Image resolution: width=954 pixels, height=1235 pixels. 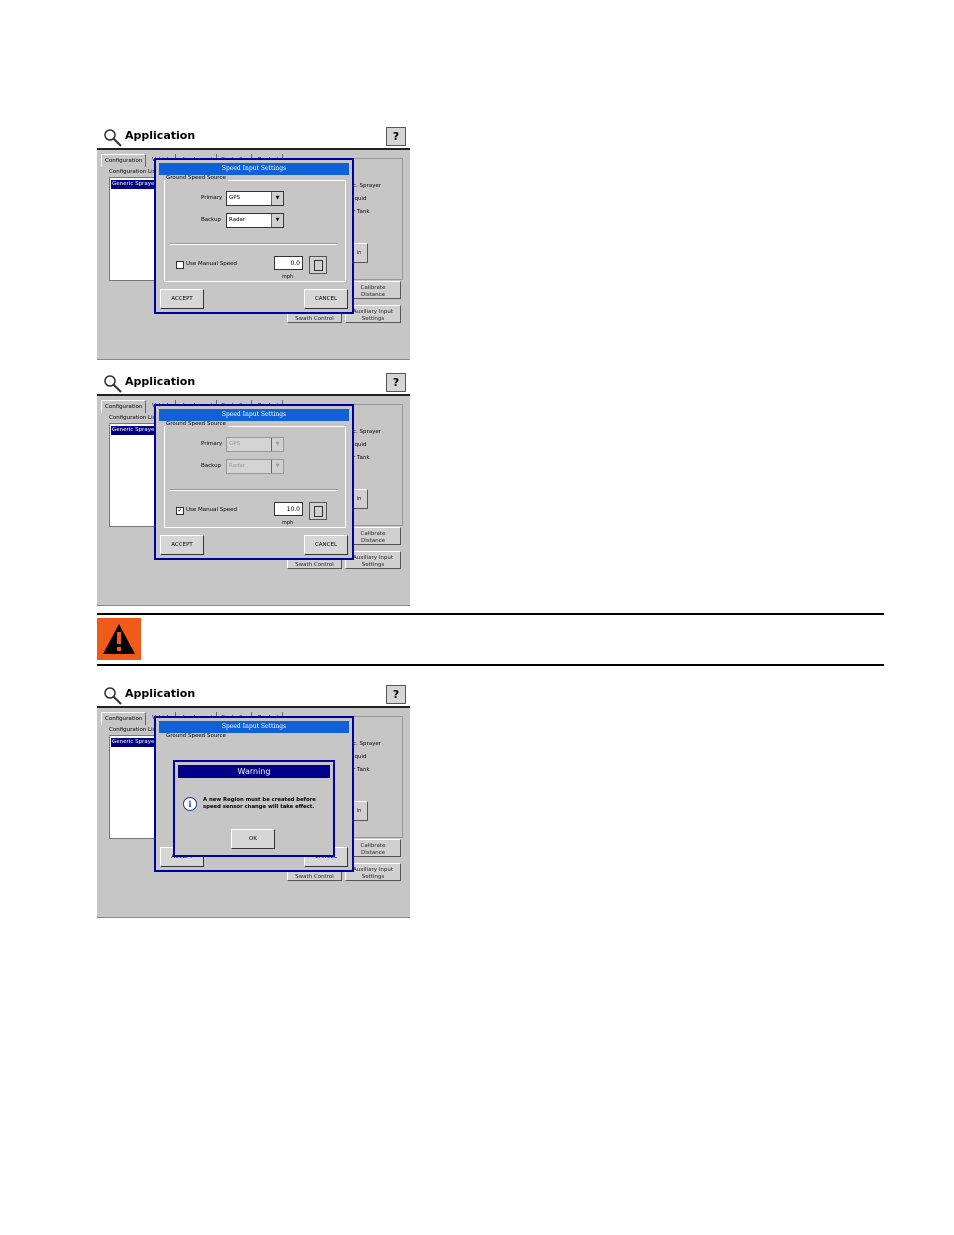 What do you see at coordinates (288, 509) in the screenshot?
I see `manual-speed-input: 10.0` at bounding box center [288, 509].